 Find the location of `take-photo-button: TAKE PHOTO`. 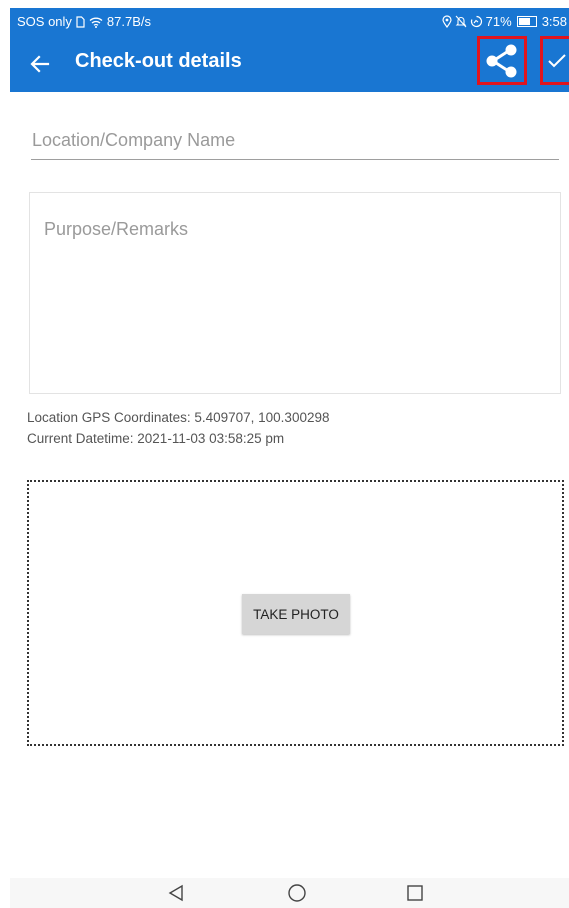

take-photo-button: TAKE PHOTO is located at coordinates (296, 614).